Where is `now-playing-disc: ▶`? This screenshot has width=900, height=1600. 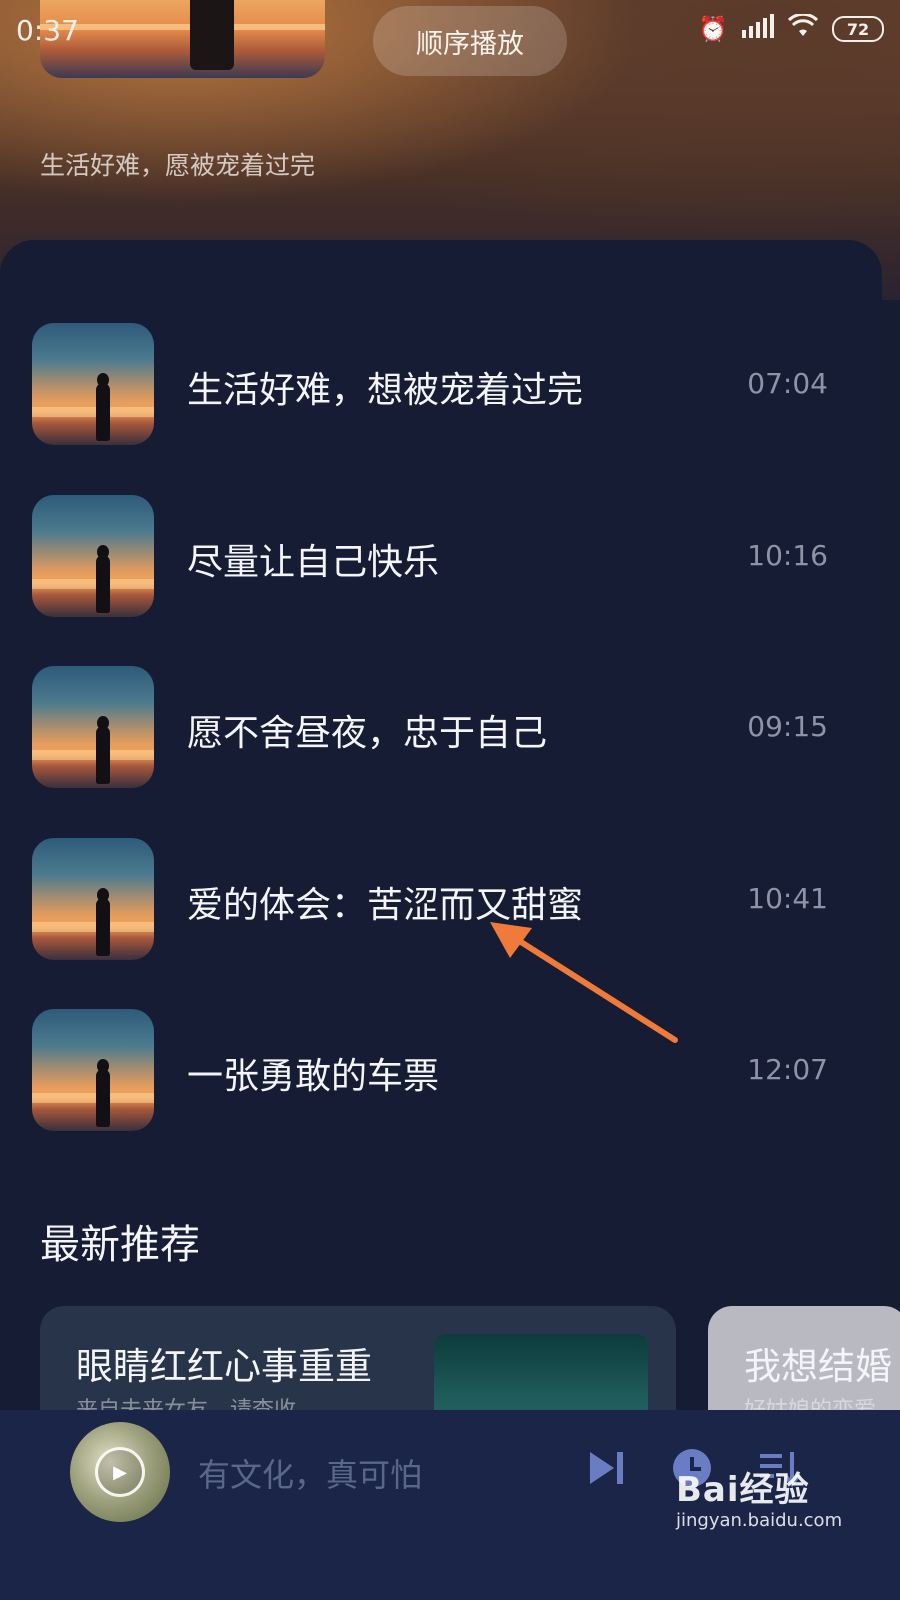
now-playing-disc: ▶ is located at coordinates (120, 1472).